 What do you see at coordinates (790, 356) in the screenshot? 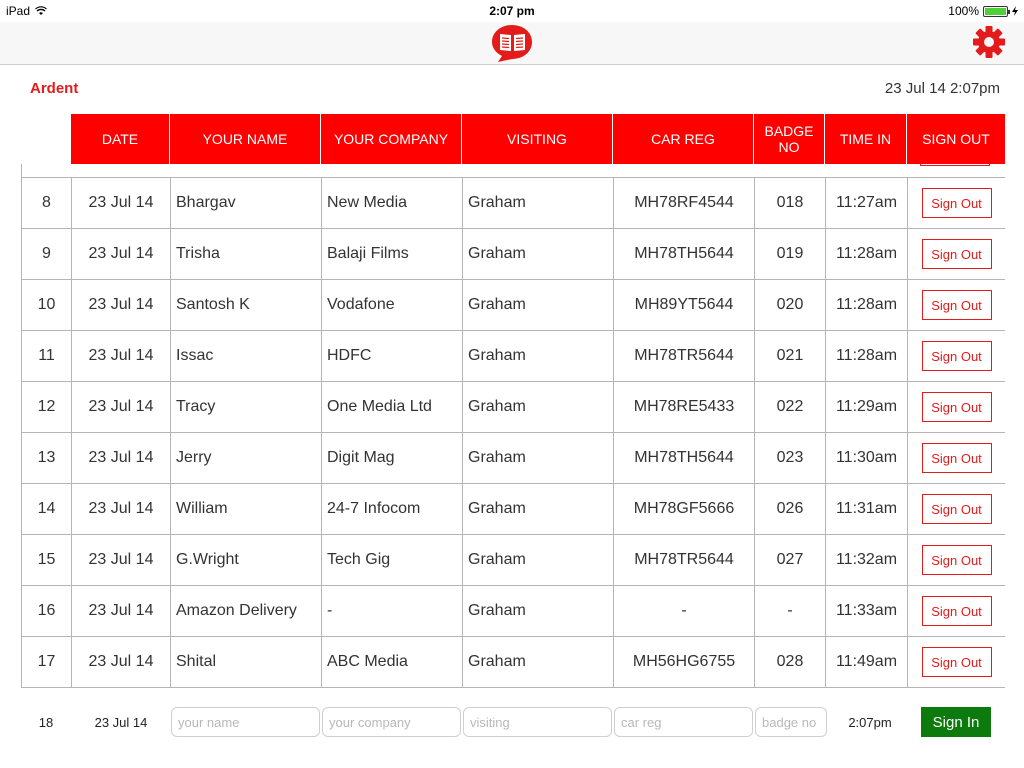
I see `badge-cell: 021` at bounding box center [790, 356].